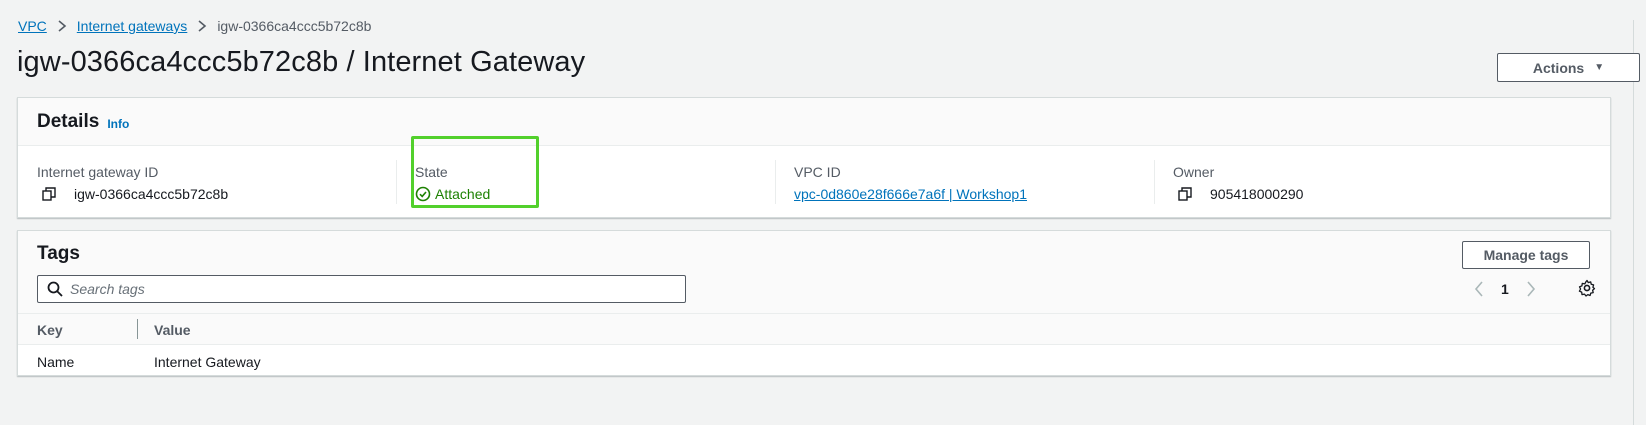  Describe the element at coordinates (32, 26) in the screenshot. I see `breadcrumb-vpc: VPC` at that location.